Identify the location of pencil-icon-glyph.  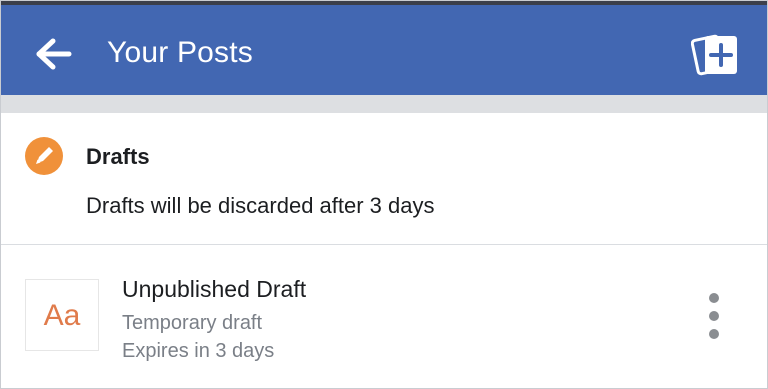
(44, 155).